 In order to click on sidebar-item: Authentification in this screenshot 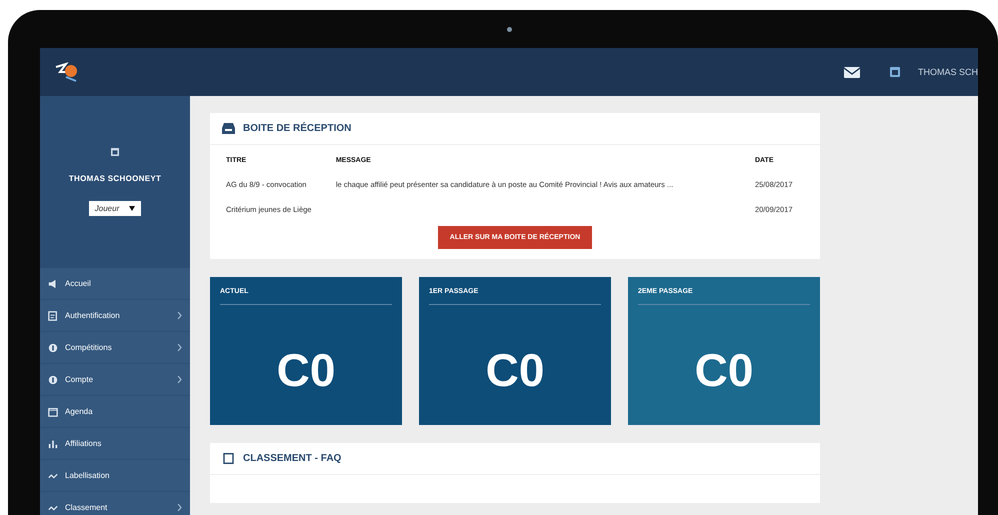, I will do `click(115, 316)`.